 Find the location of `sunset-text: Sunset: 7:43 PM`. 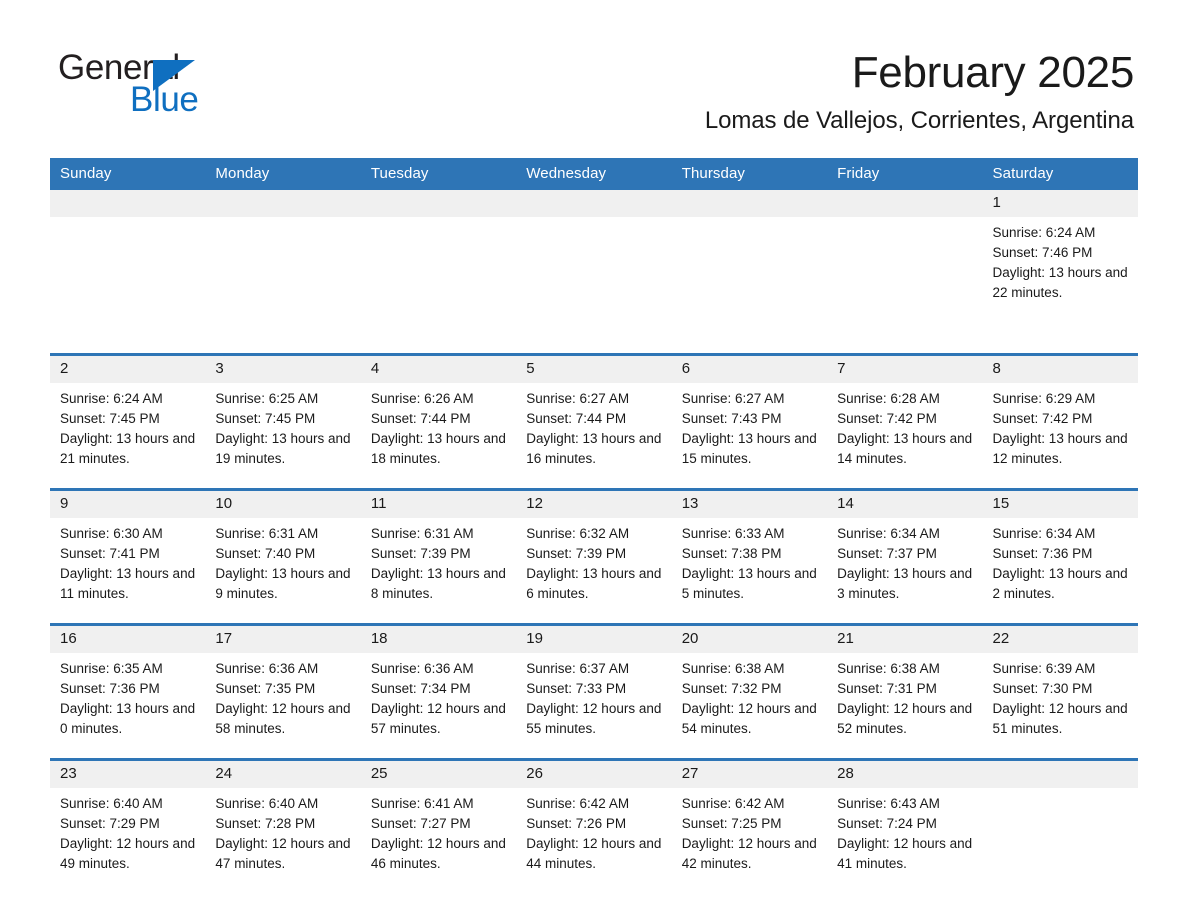

sunset-text: Sunset: 7:43 PM is located at coordinates (731, 418).